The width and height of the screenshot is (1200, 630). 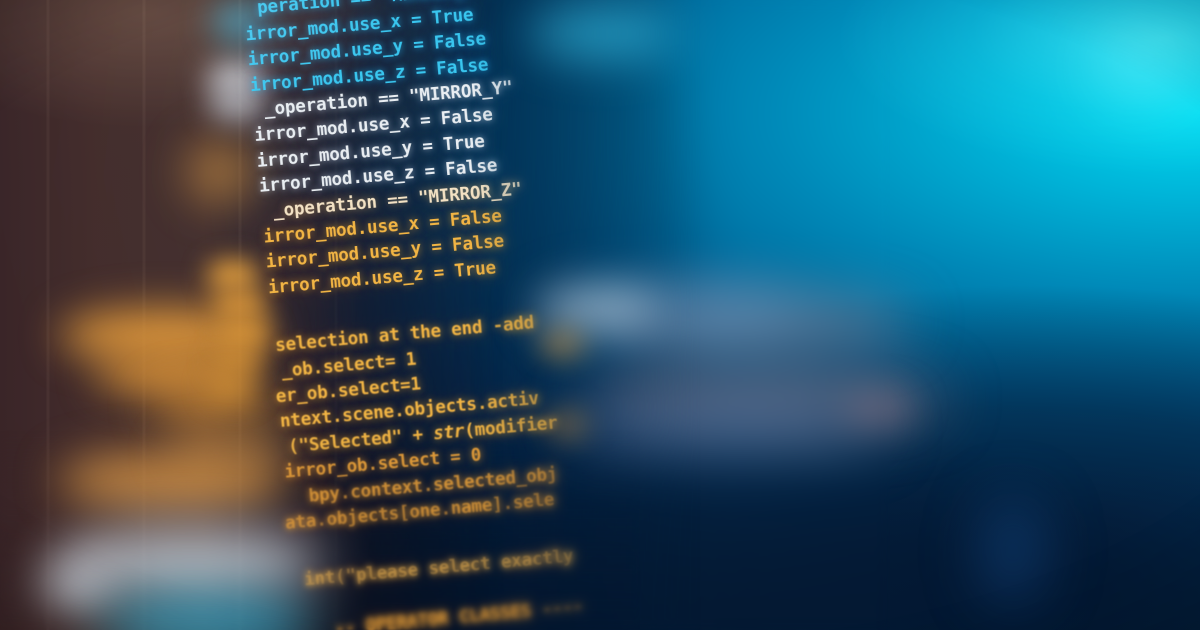 What do you see at coordinates (725, 429) in the screenshot?
I see `blue-streak-right-b` at bounding box center [725, 429].